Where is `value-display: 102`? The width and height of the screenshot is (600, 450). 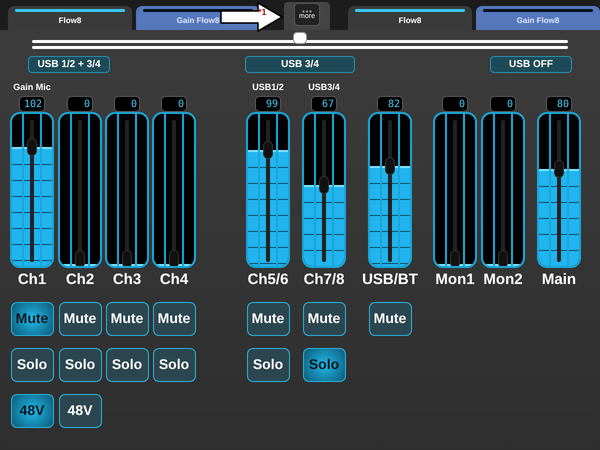
value-display: 102 is located at coordinates (32, 104).